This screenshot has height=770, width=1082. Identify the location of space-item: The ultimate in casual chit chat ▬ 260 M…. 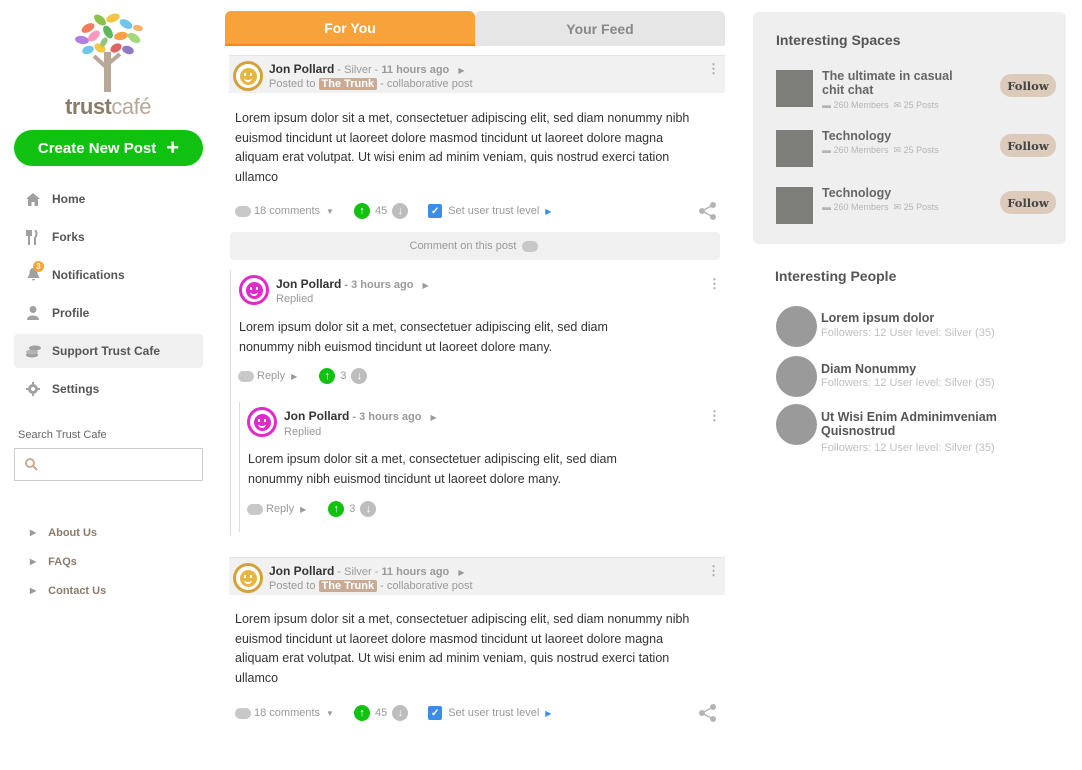
(916, 89).